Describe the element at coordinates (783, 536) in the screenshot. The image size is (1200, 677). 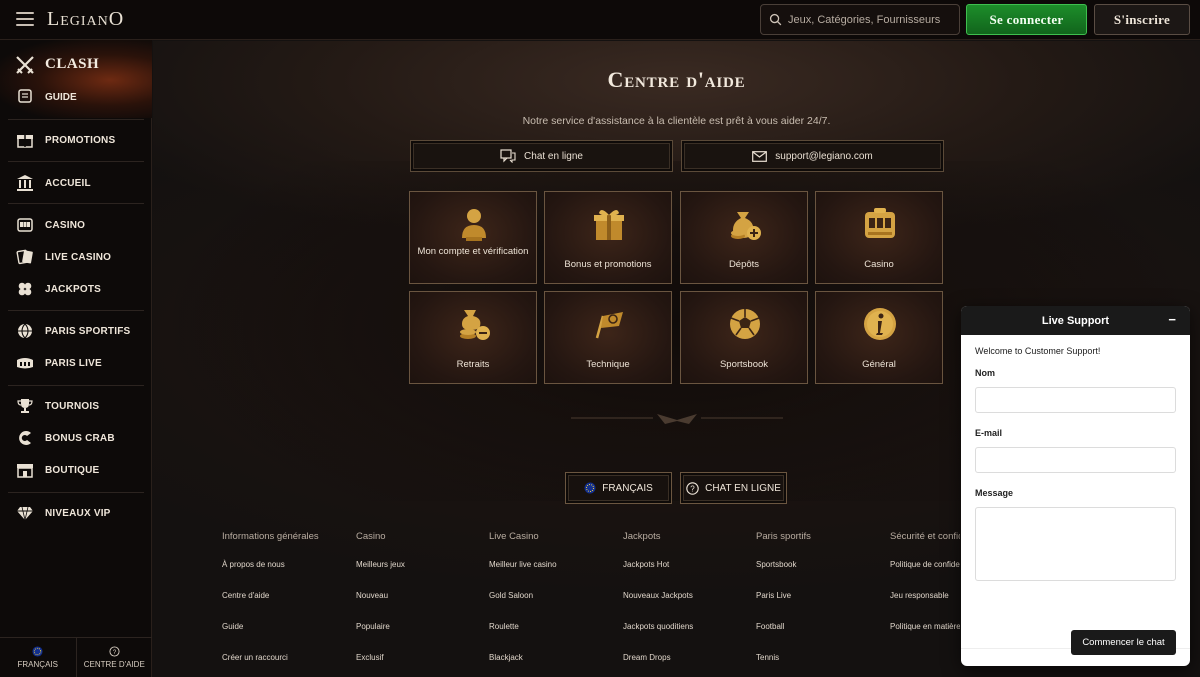
I see `footer-heading: Paris sportifs` at that location.